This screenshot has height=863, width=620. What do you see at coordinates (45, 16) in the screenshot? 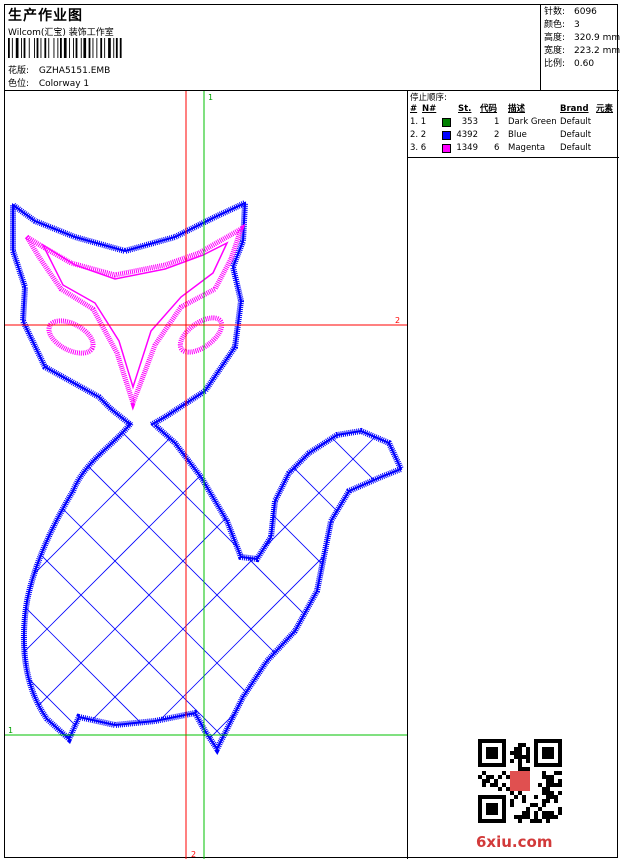
I see `page-title: 生产作业图` at bounding box center [45, 16].